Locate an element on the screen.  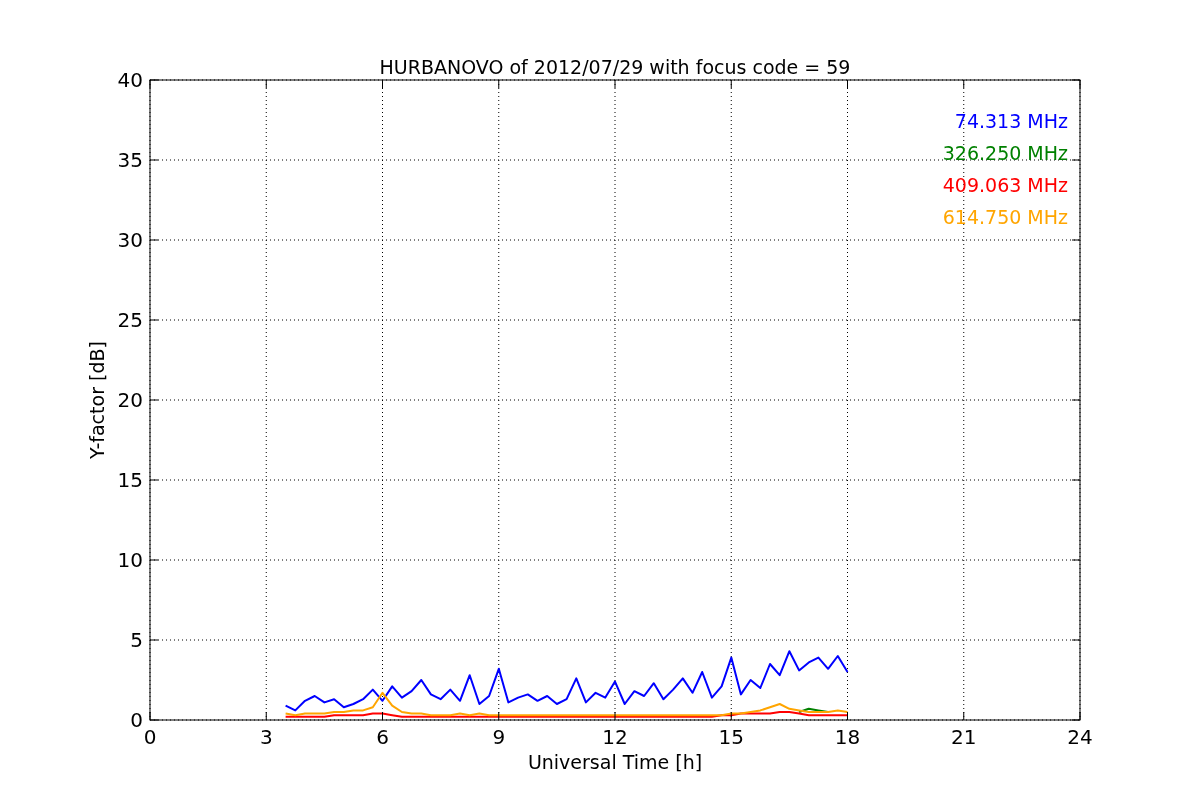
x-tick-label: 15 is located at coordinates (731, 737).